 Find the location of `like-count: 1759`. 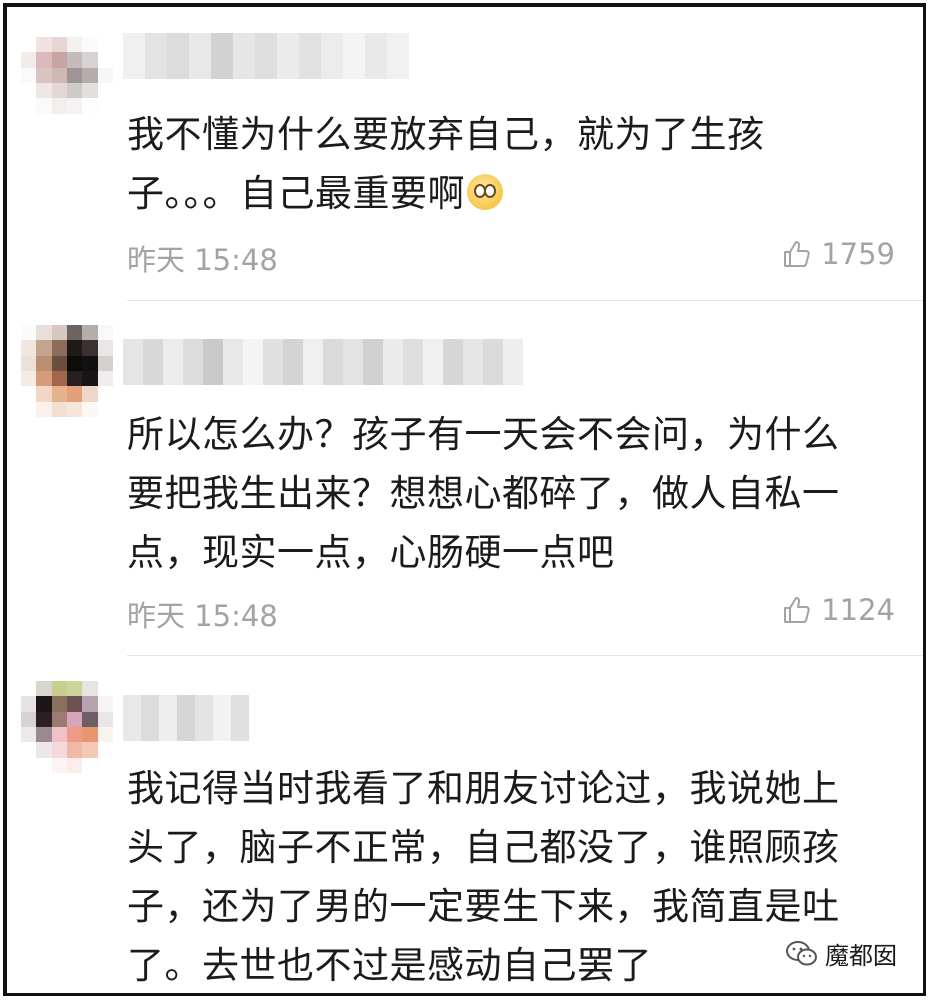

like-count: 1759 is located at coordinates (858, 254).